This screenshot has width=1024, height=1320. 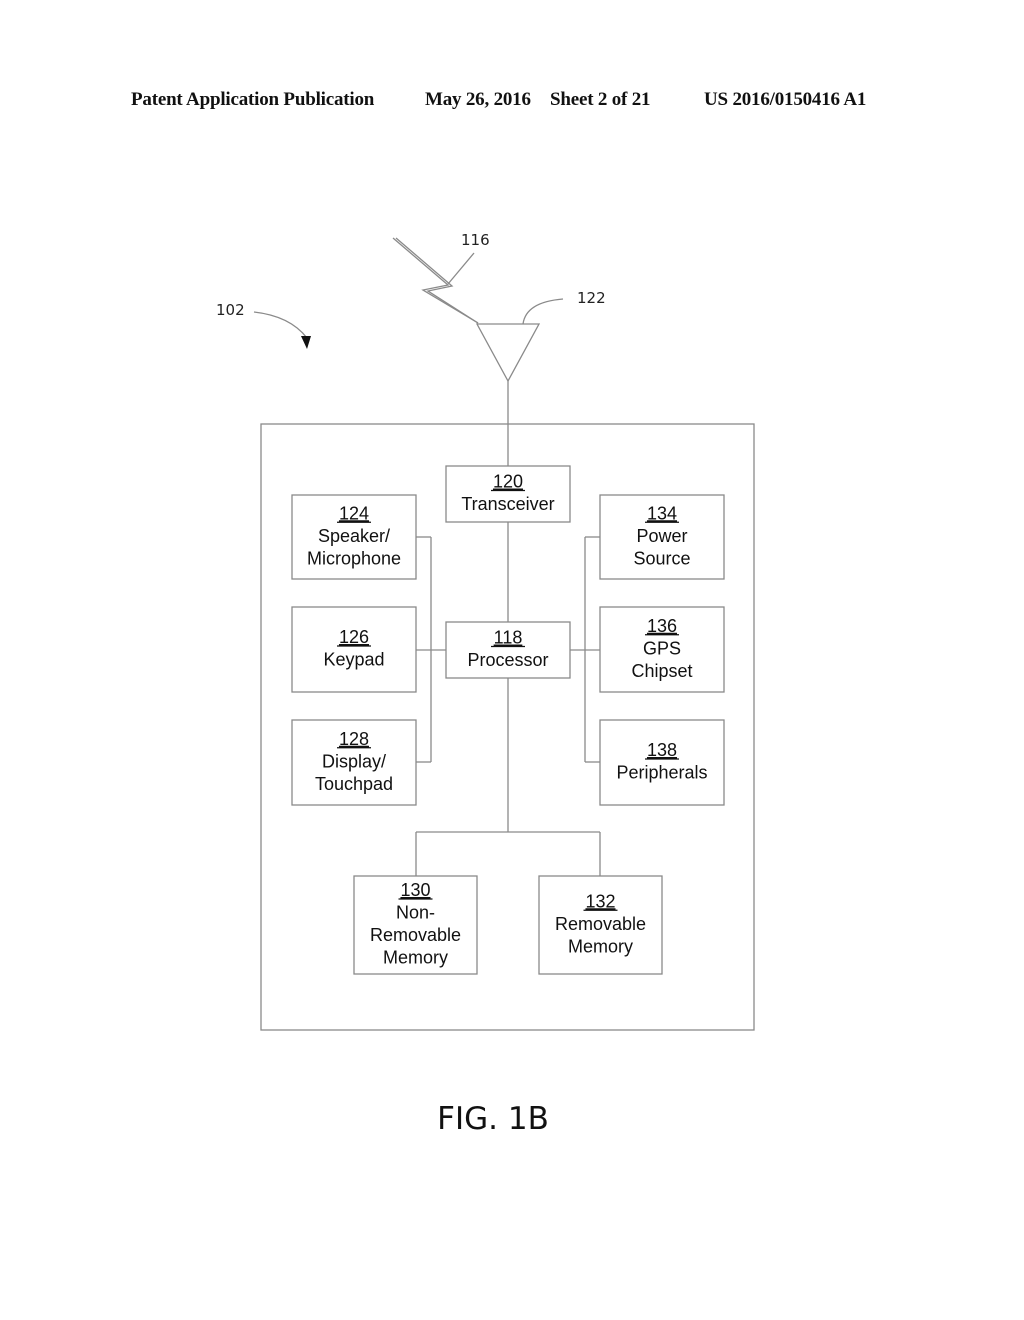 I want to click on block-processor-label: Processor, so click(x=507, y=660).